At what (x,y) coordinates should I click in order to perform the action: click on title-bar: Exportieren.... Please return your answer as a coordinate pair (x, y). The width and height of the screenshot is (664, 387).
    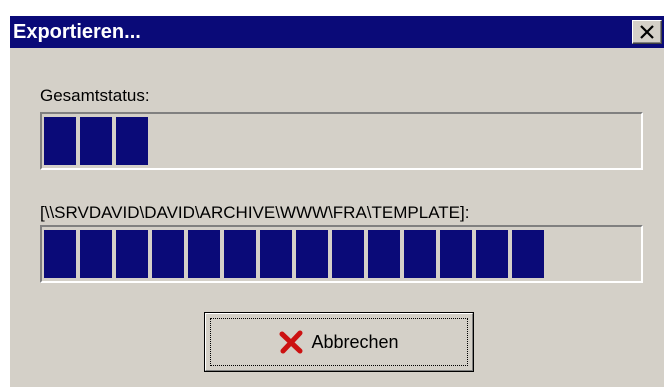
    Looking at the image, I should click on (337, 32).